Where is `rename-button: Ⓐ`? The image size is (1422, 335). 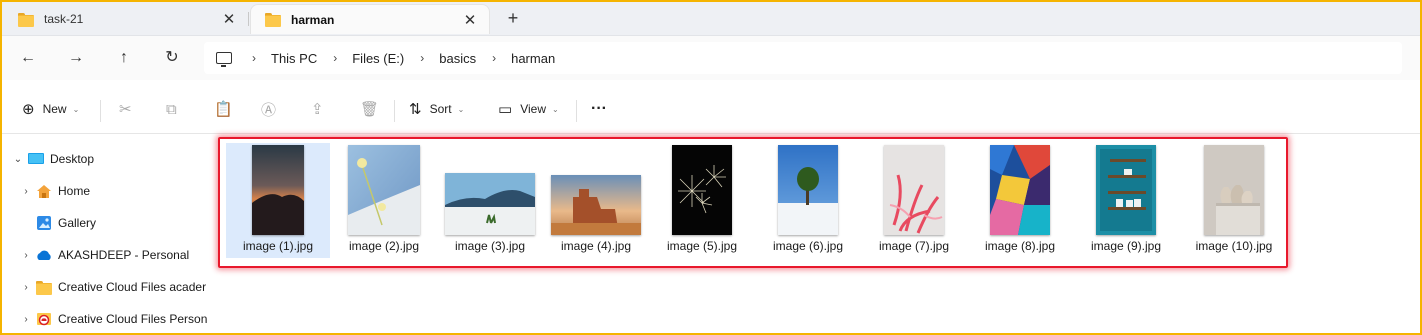
rename-button: Ⓐ is located at coordinates (272, 109).